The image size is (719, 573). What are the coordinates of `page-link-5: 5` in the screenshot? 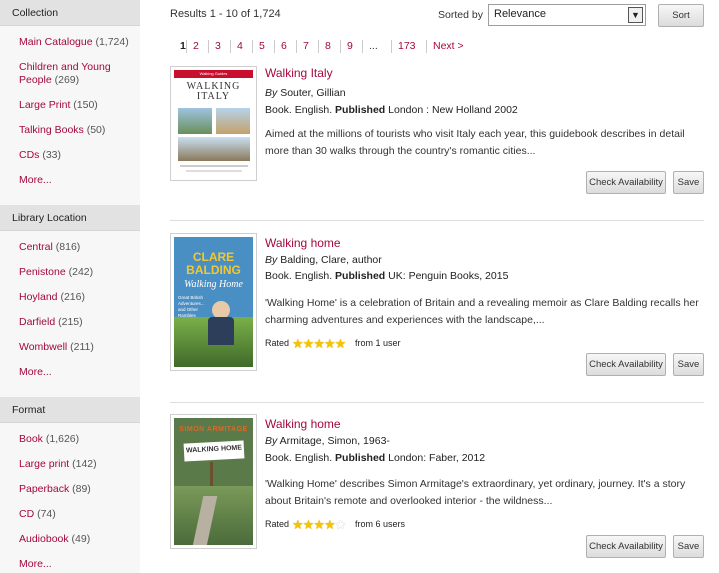 It's located at (262, 46).